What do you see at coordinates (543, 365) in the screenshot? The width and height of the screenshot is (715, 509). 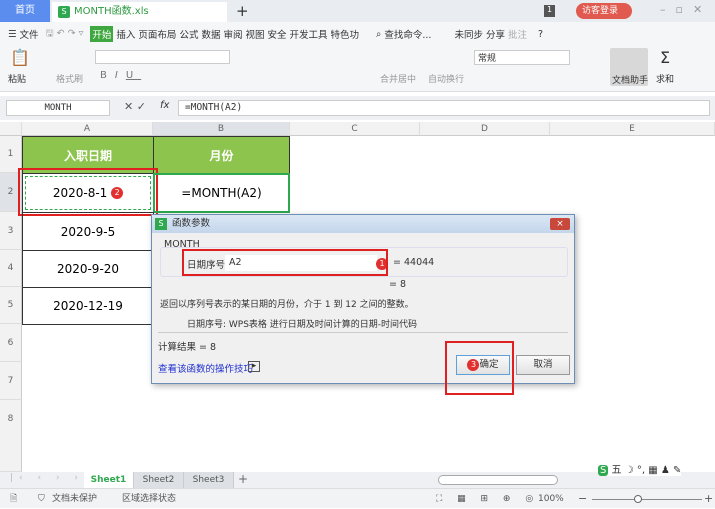 I see `cancel-button: 取消` at bounding box center [543, 365].